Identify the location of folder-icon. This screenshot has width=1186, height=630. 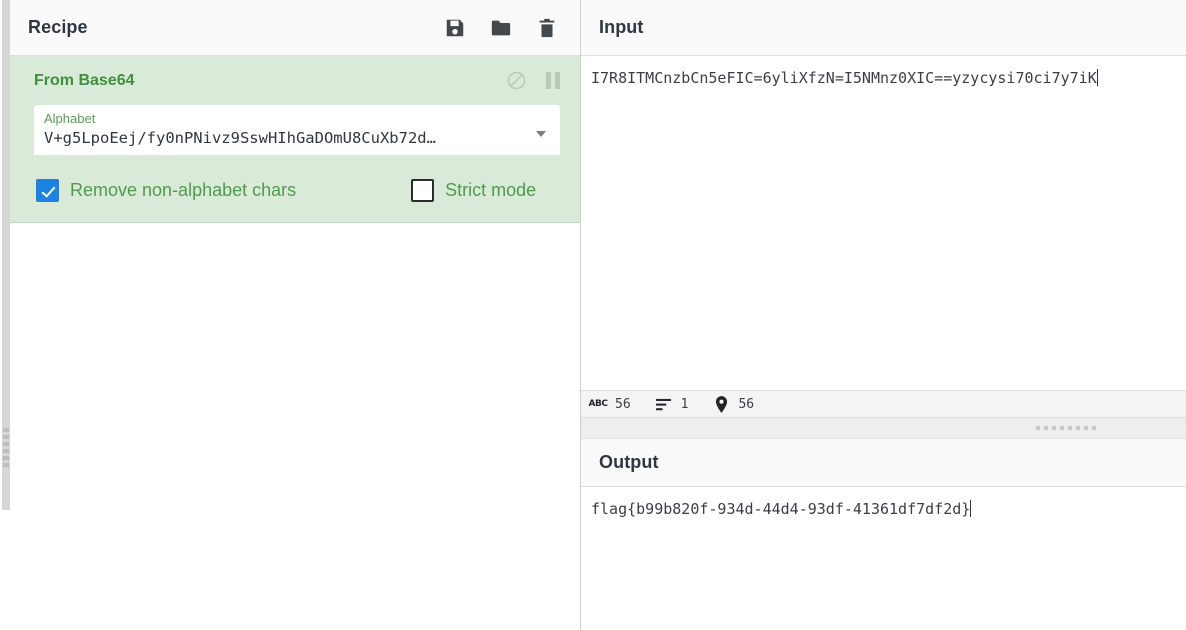
(501, 28).